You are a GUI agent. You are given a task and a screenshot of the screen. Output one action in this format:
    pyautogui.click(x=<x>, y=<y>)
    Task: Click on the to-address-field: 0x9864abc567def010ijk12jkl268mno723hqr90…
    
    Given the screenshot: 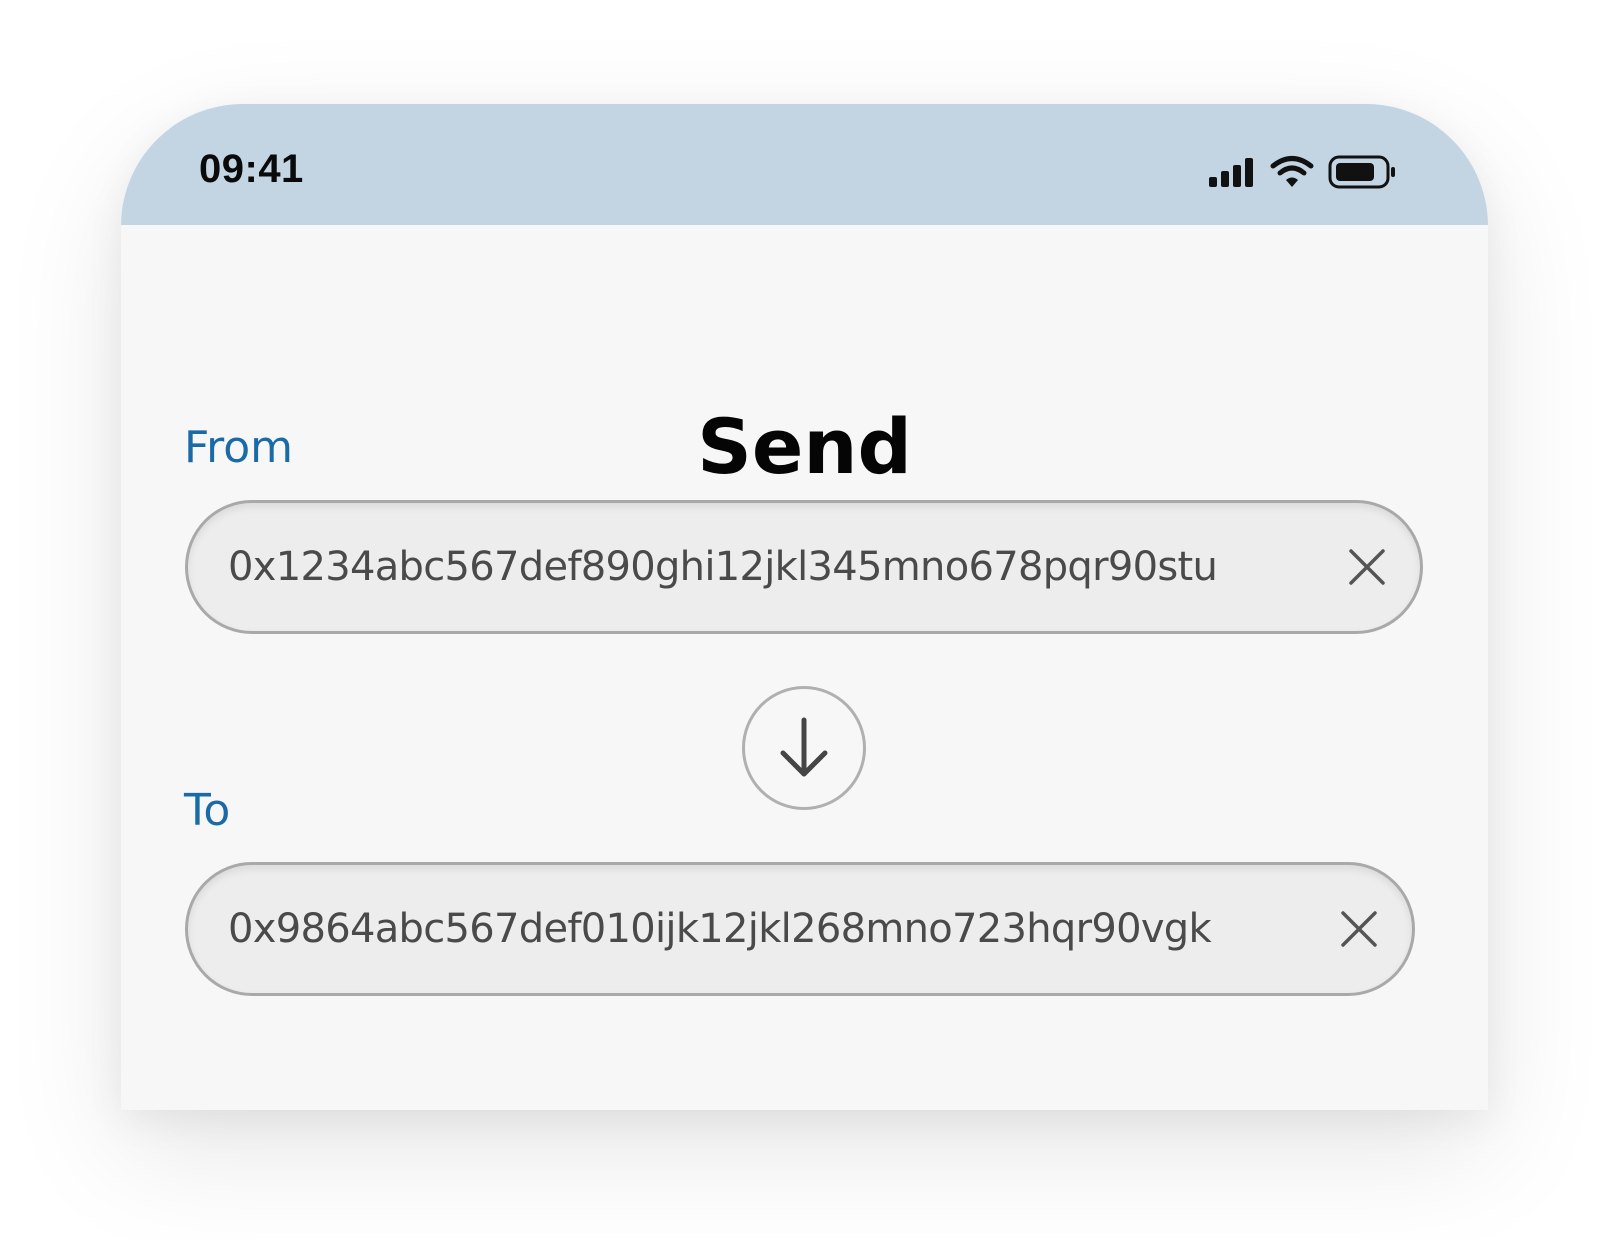 What is the action you would take?
    pyautogui.click(x=800, y=929)
    